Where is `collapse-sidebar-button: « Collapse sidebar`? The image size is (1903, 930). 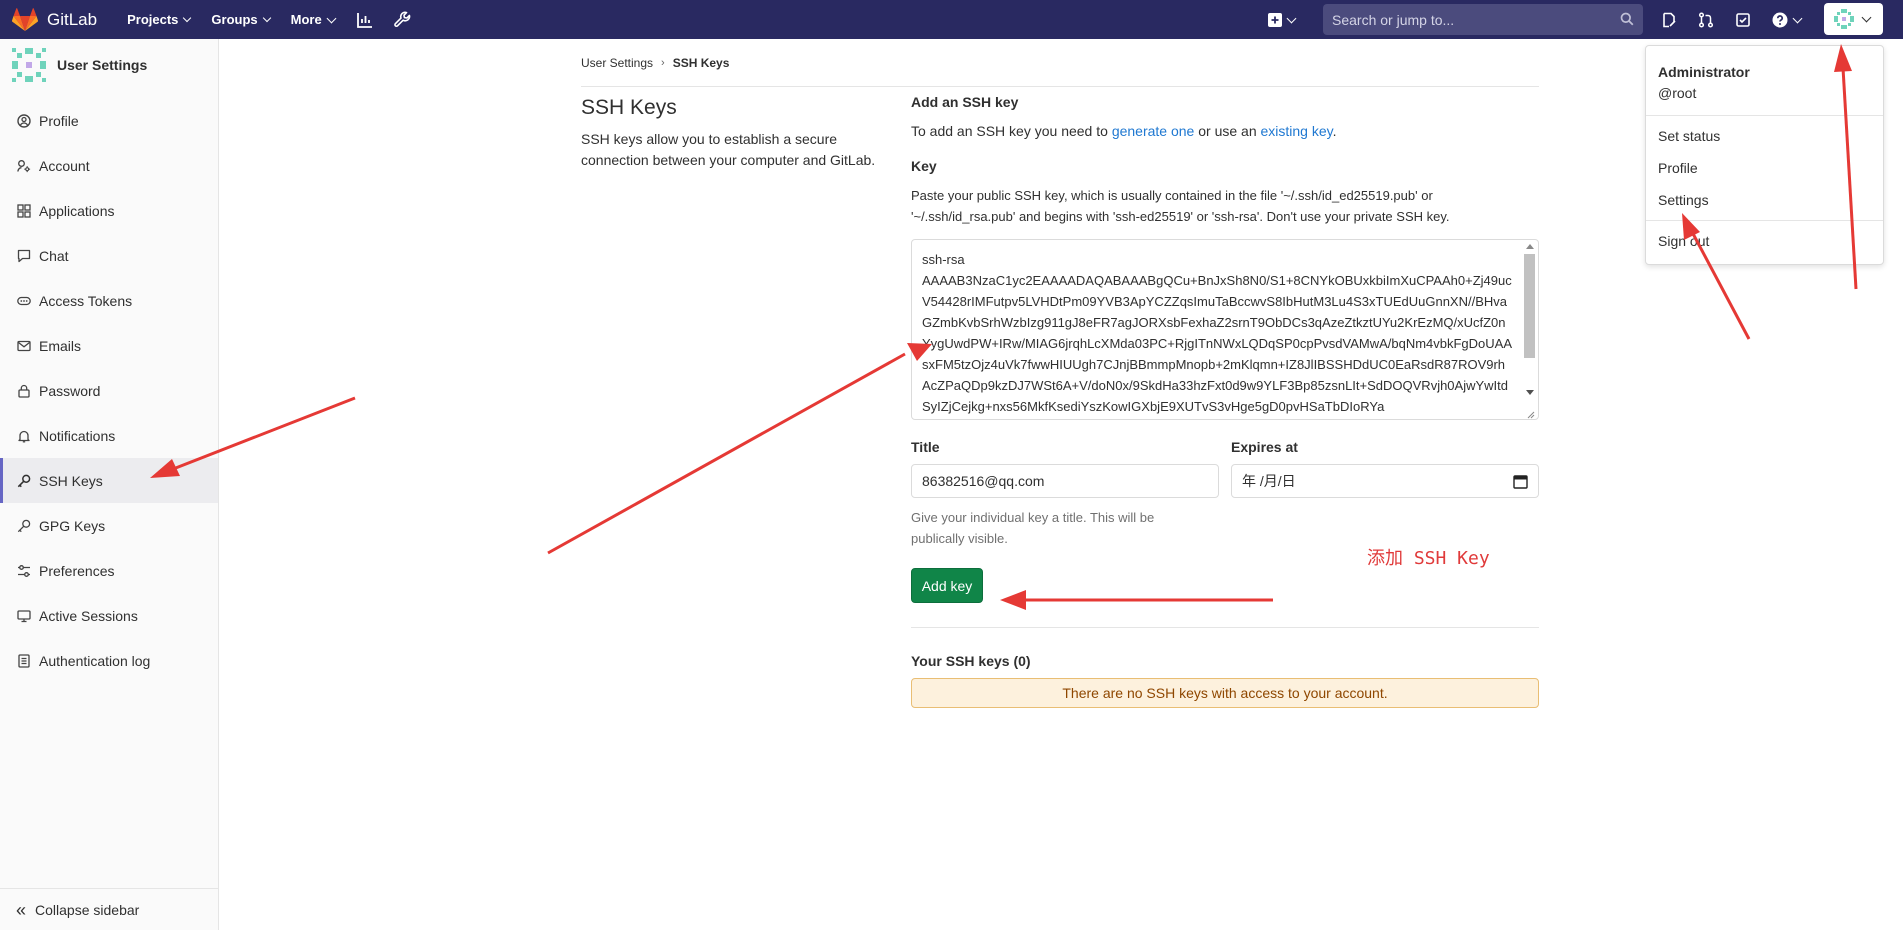 collapse-sidebar-button: « Collapse sidebar is located at coordinates (109, 909).